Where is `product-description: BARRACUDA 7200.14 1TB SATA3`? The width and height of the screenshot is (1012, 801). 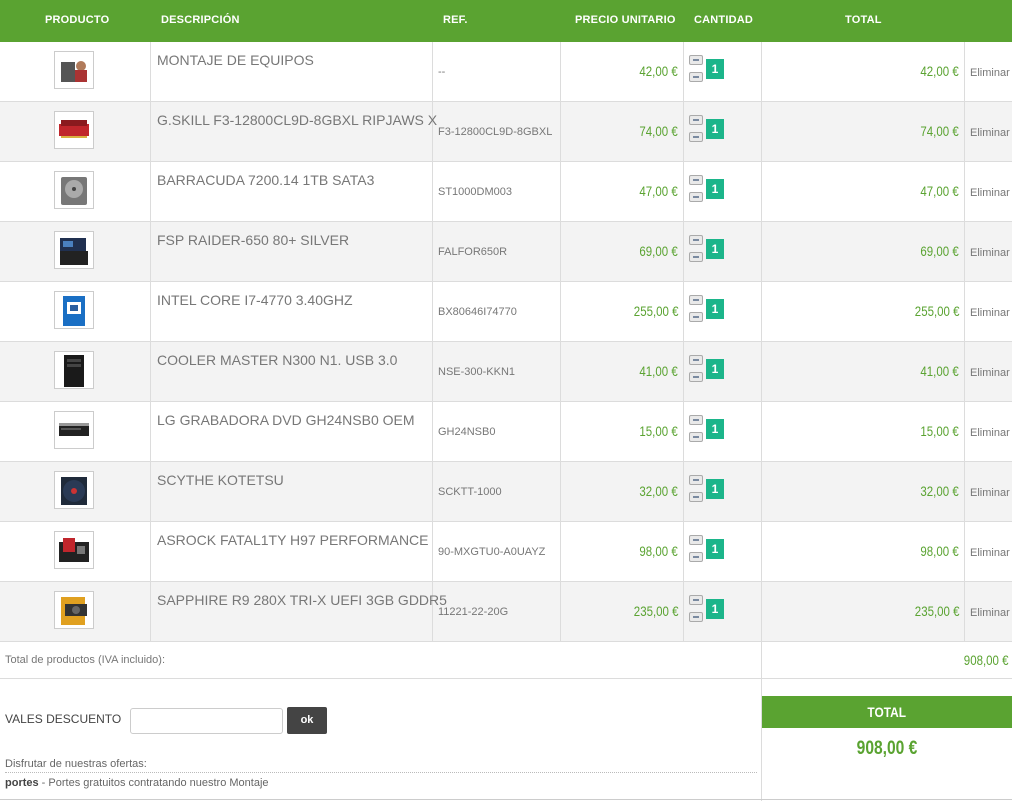 product-description: BARRACUDA 7200.14 1TB SATA3 is located at coordinates (265, 180).